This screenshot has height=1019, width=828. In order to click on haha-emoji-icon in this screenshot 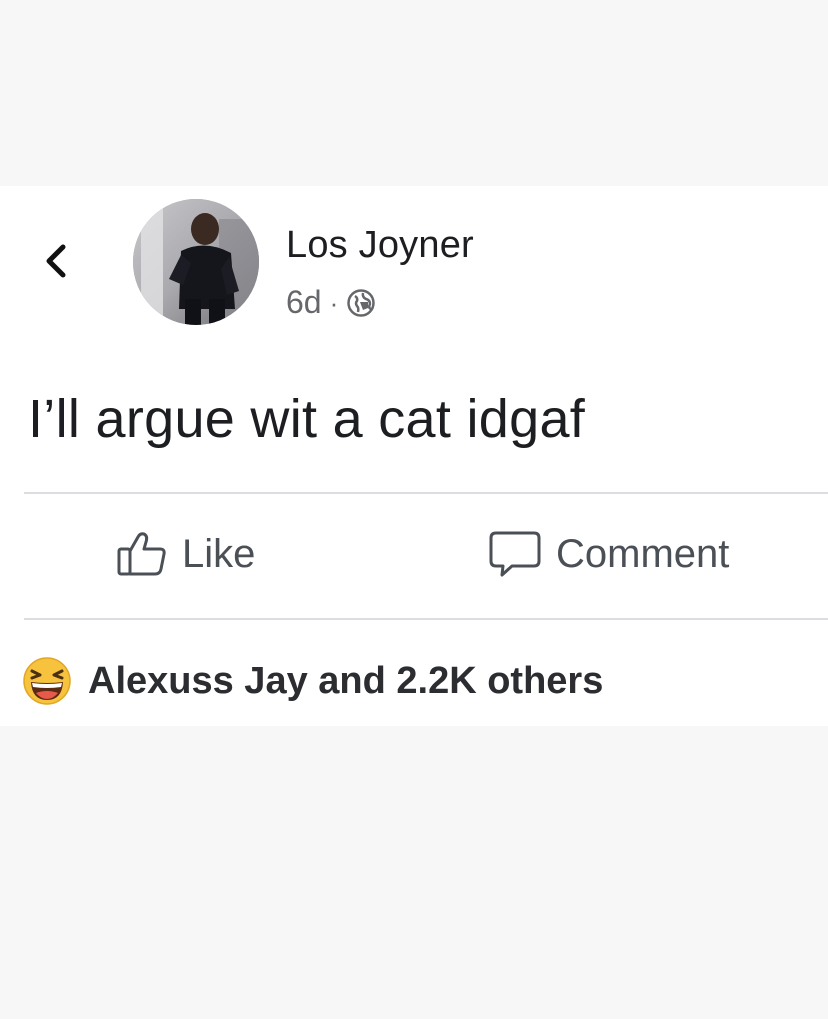, I will do `click(47, 681)`.